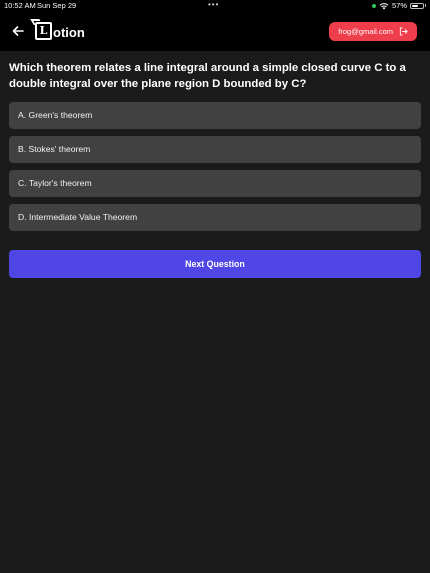  I want to click on status-bar: 10:52 AM Sun Sep 29 ••• 57%, so click(215, 5).